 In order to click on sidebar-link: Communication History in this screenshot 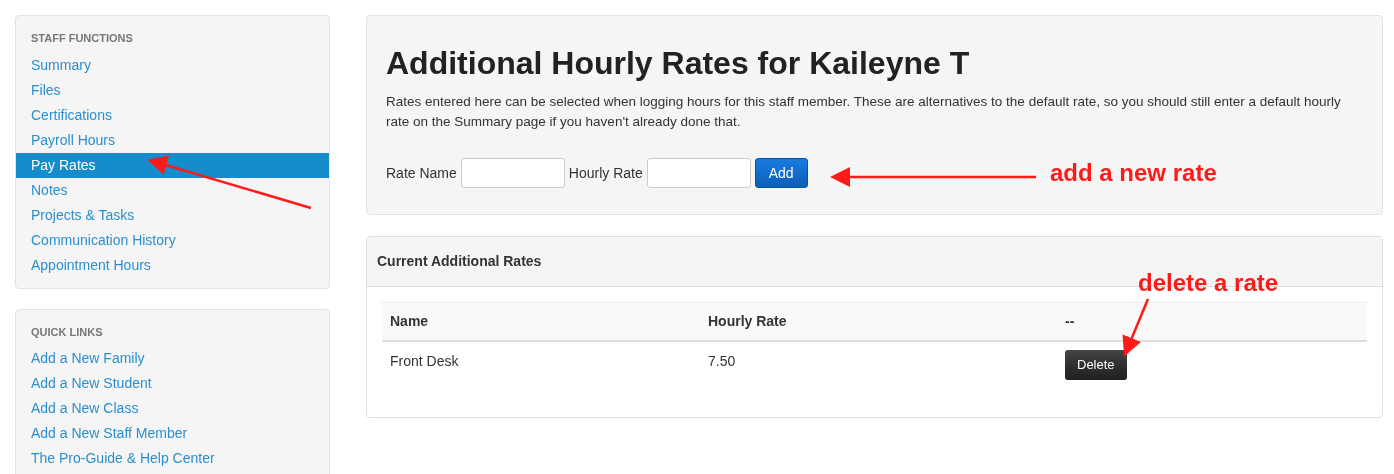, I will do `click(172, 240)`.